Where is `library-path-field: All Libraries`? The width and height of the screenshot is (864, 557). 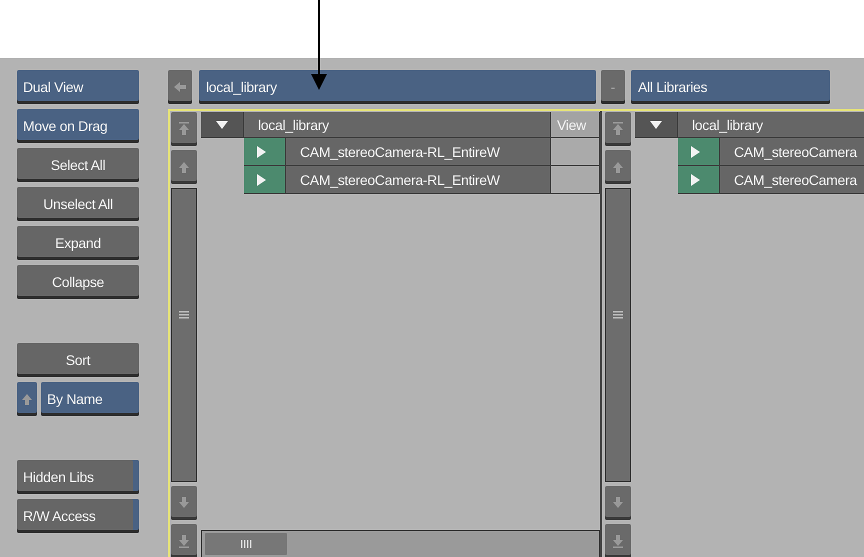 library-path-field: All Libraries is located at coordinates (730, 87).